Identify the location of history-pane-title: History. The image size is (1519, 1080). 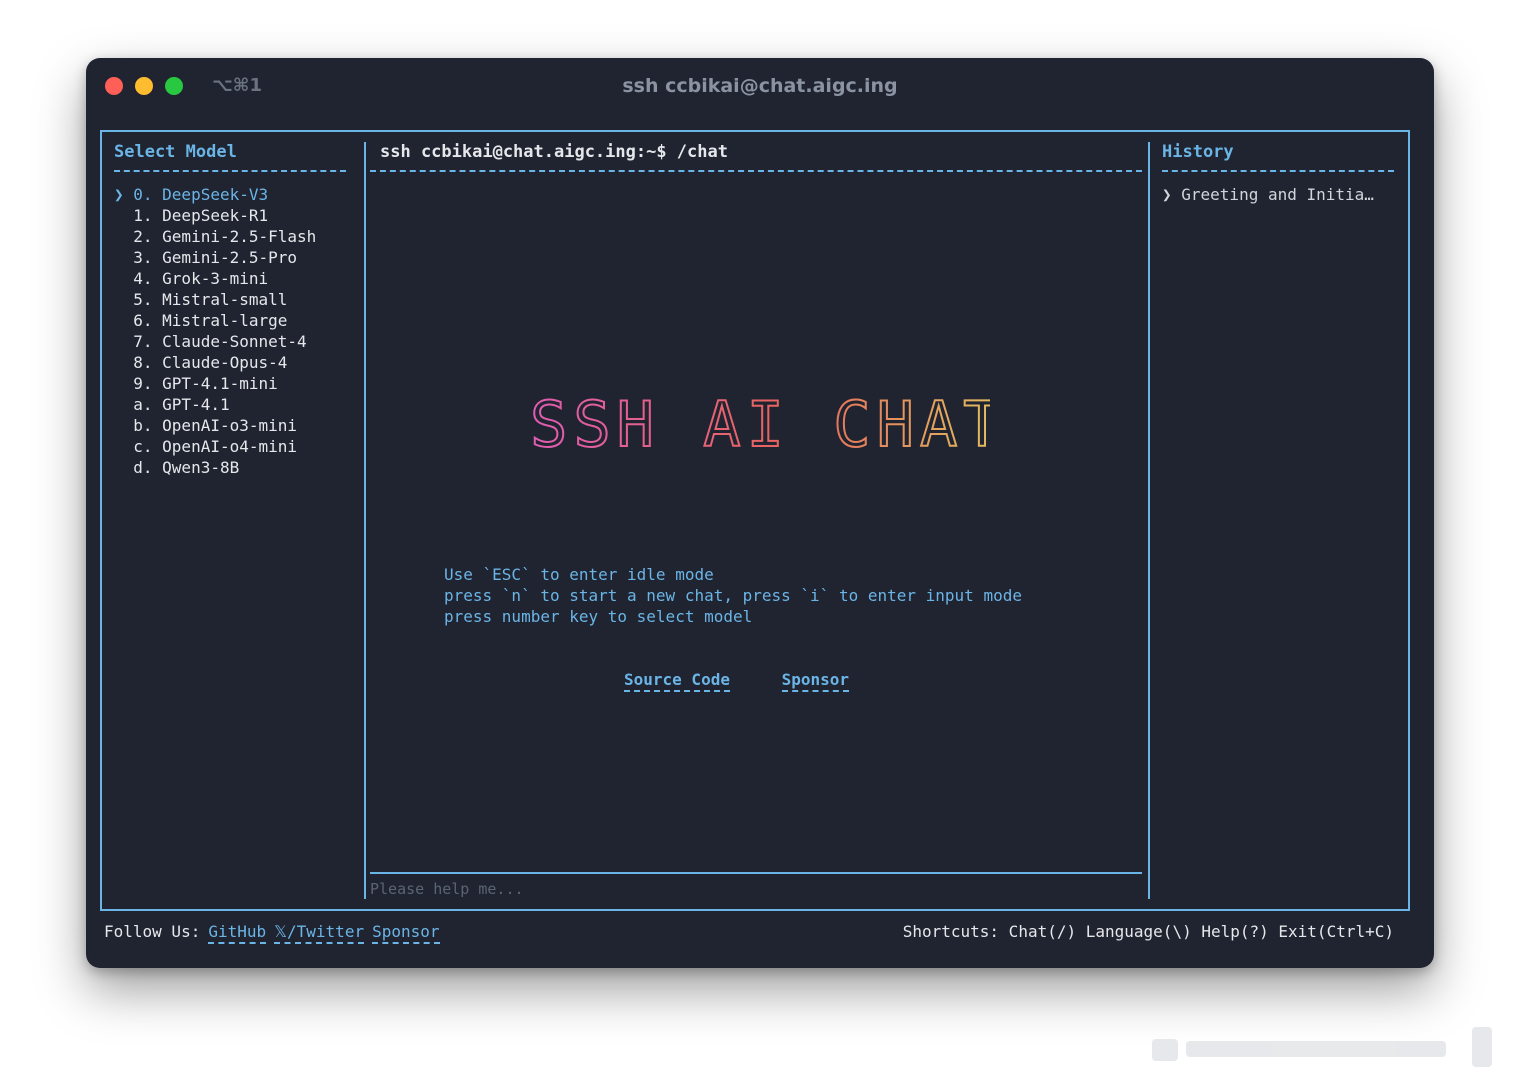
(1198, 152).